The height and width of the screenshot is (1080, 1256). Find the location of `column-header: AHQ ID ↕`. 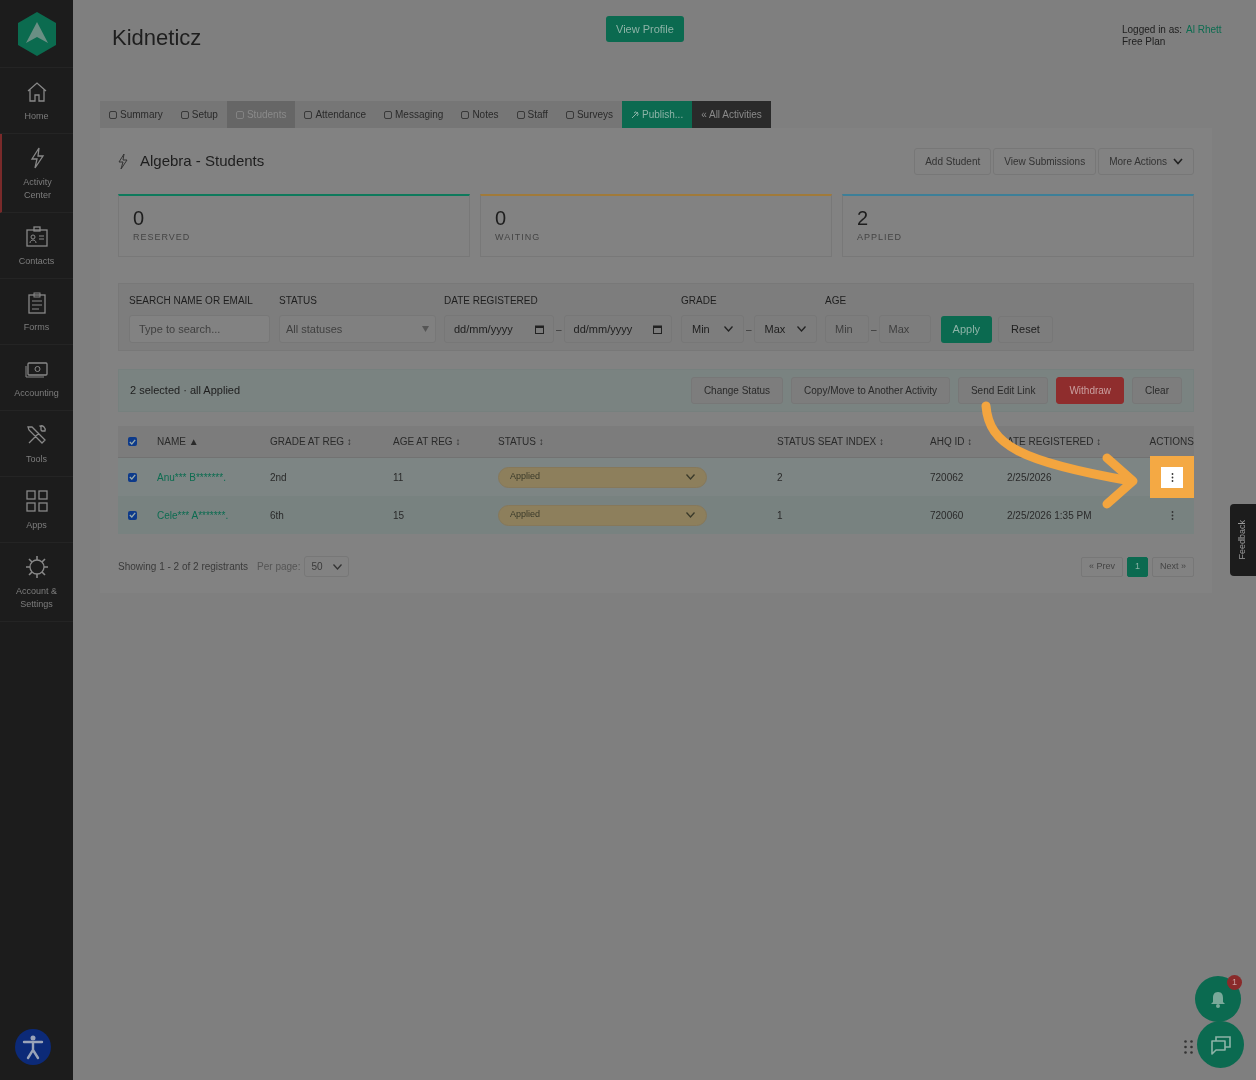

column-header: AHQ ID ↕ is located at coordinates (968, 441).